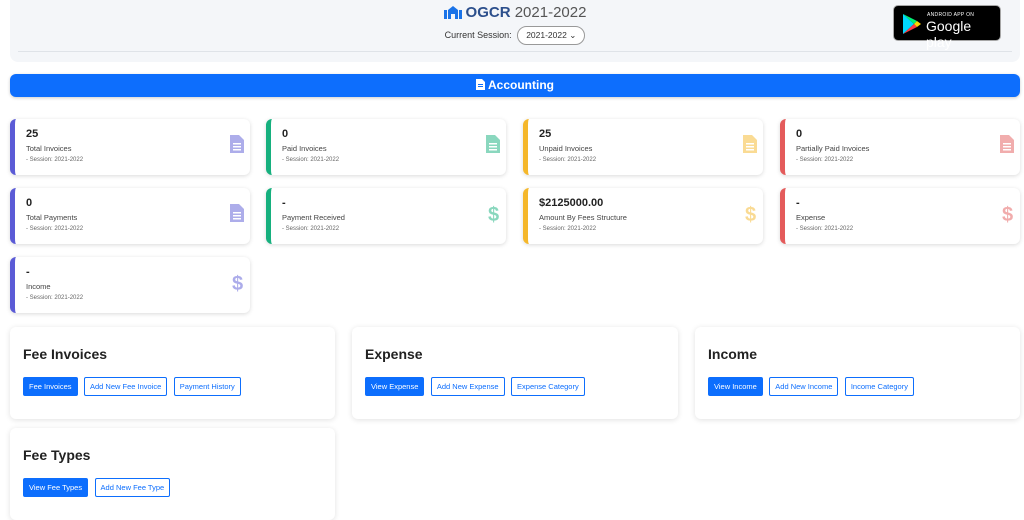 This screenshot has height=520, width=1024. I want to click on session-label: Current Session:, so click(478, 34).